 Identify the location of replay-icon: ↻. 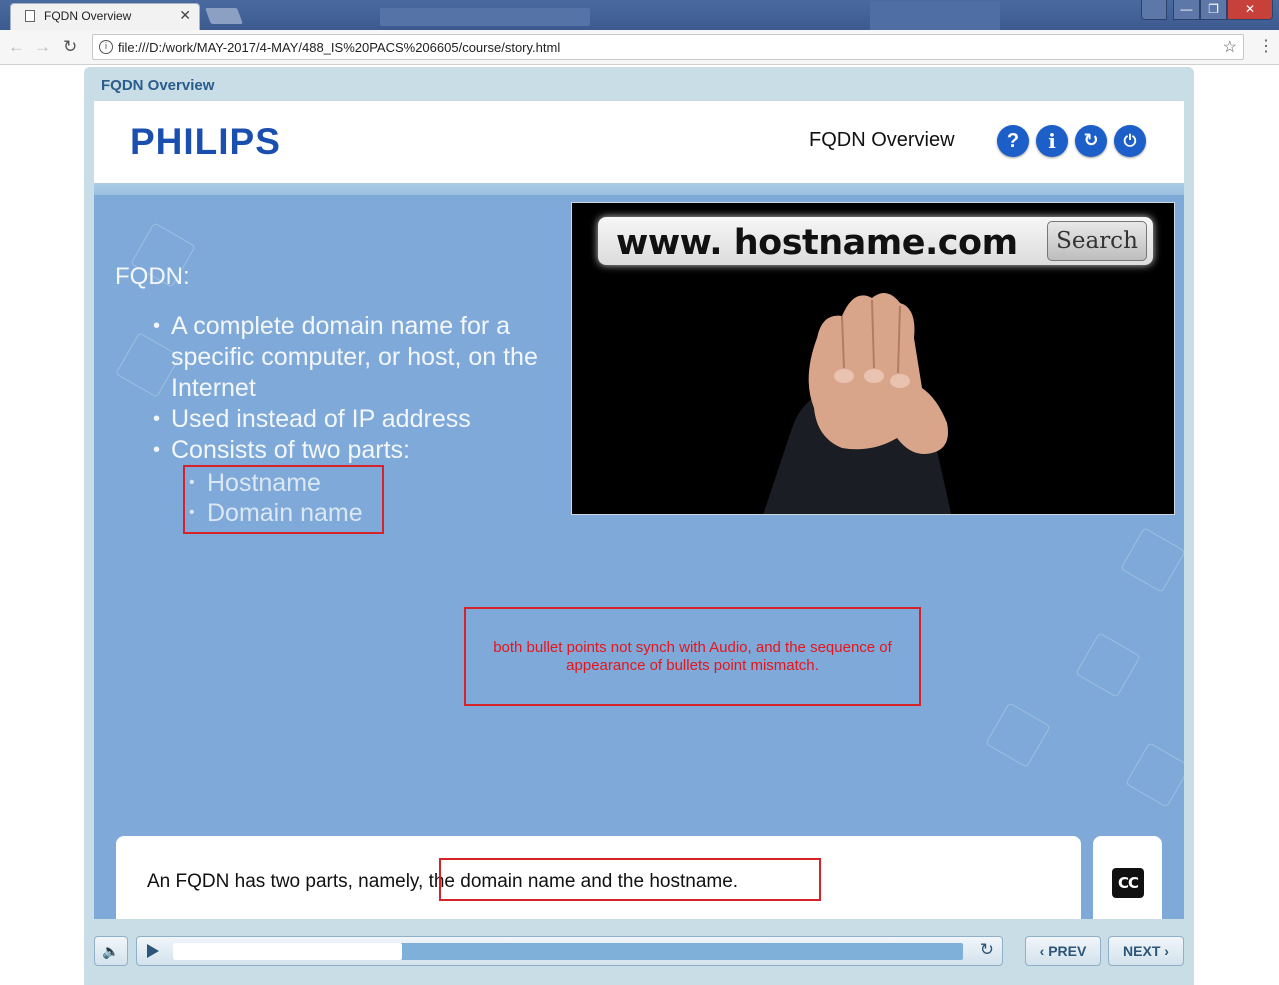
(987, 950).